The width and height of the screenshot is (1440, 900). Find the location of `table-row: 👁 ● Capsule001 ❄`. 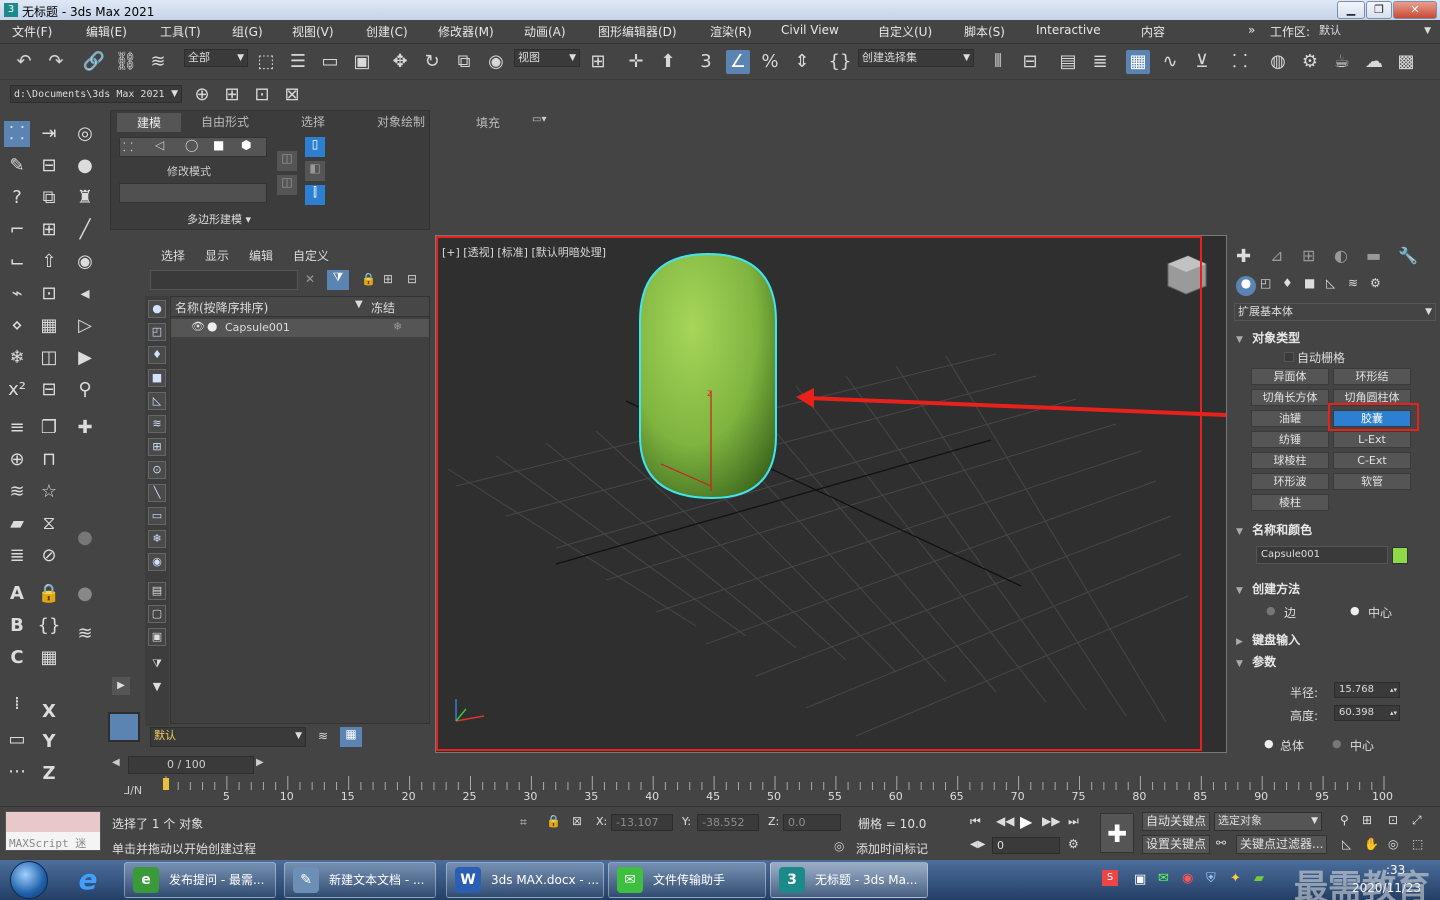

table-row: 👁 ● Capsule001 ❄ is located at coordinates (300, 328).